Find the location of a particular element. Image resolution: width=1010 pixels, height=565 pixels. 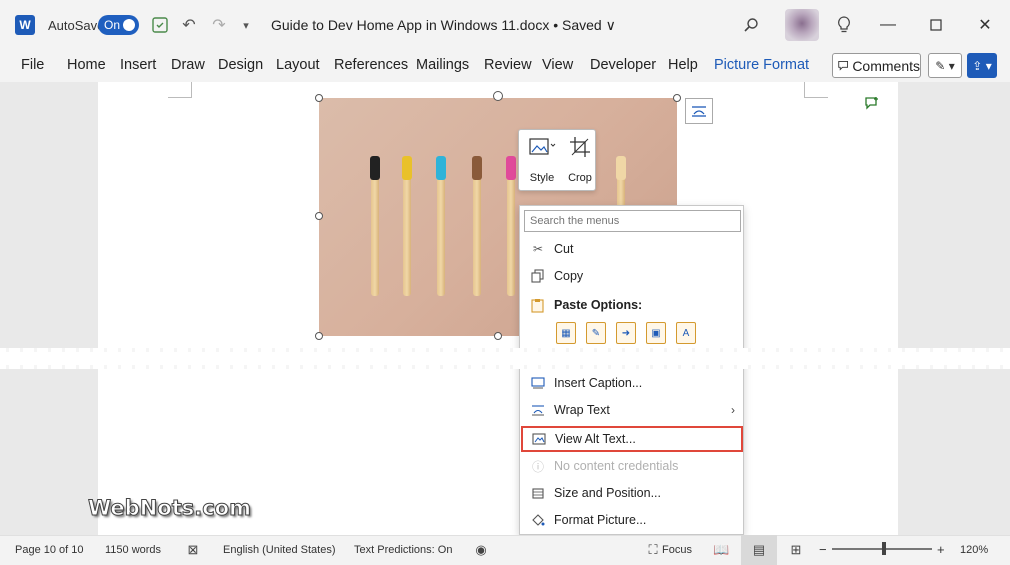

redo-icon: ↷ is located at coordinates (219, 25).